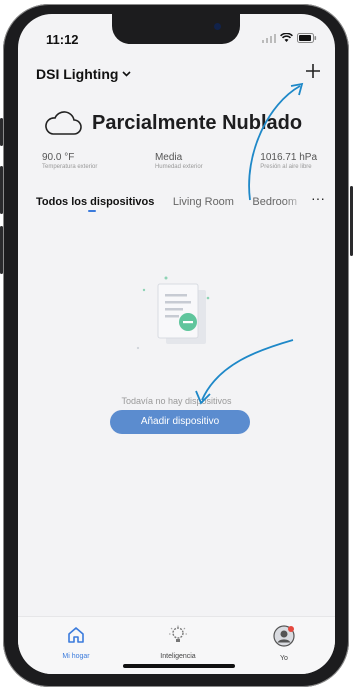  What do you see at coordinates (178, 656) in the screenshot?
I see `tab-label: Inteligencia` at bounding box center [178, 656].